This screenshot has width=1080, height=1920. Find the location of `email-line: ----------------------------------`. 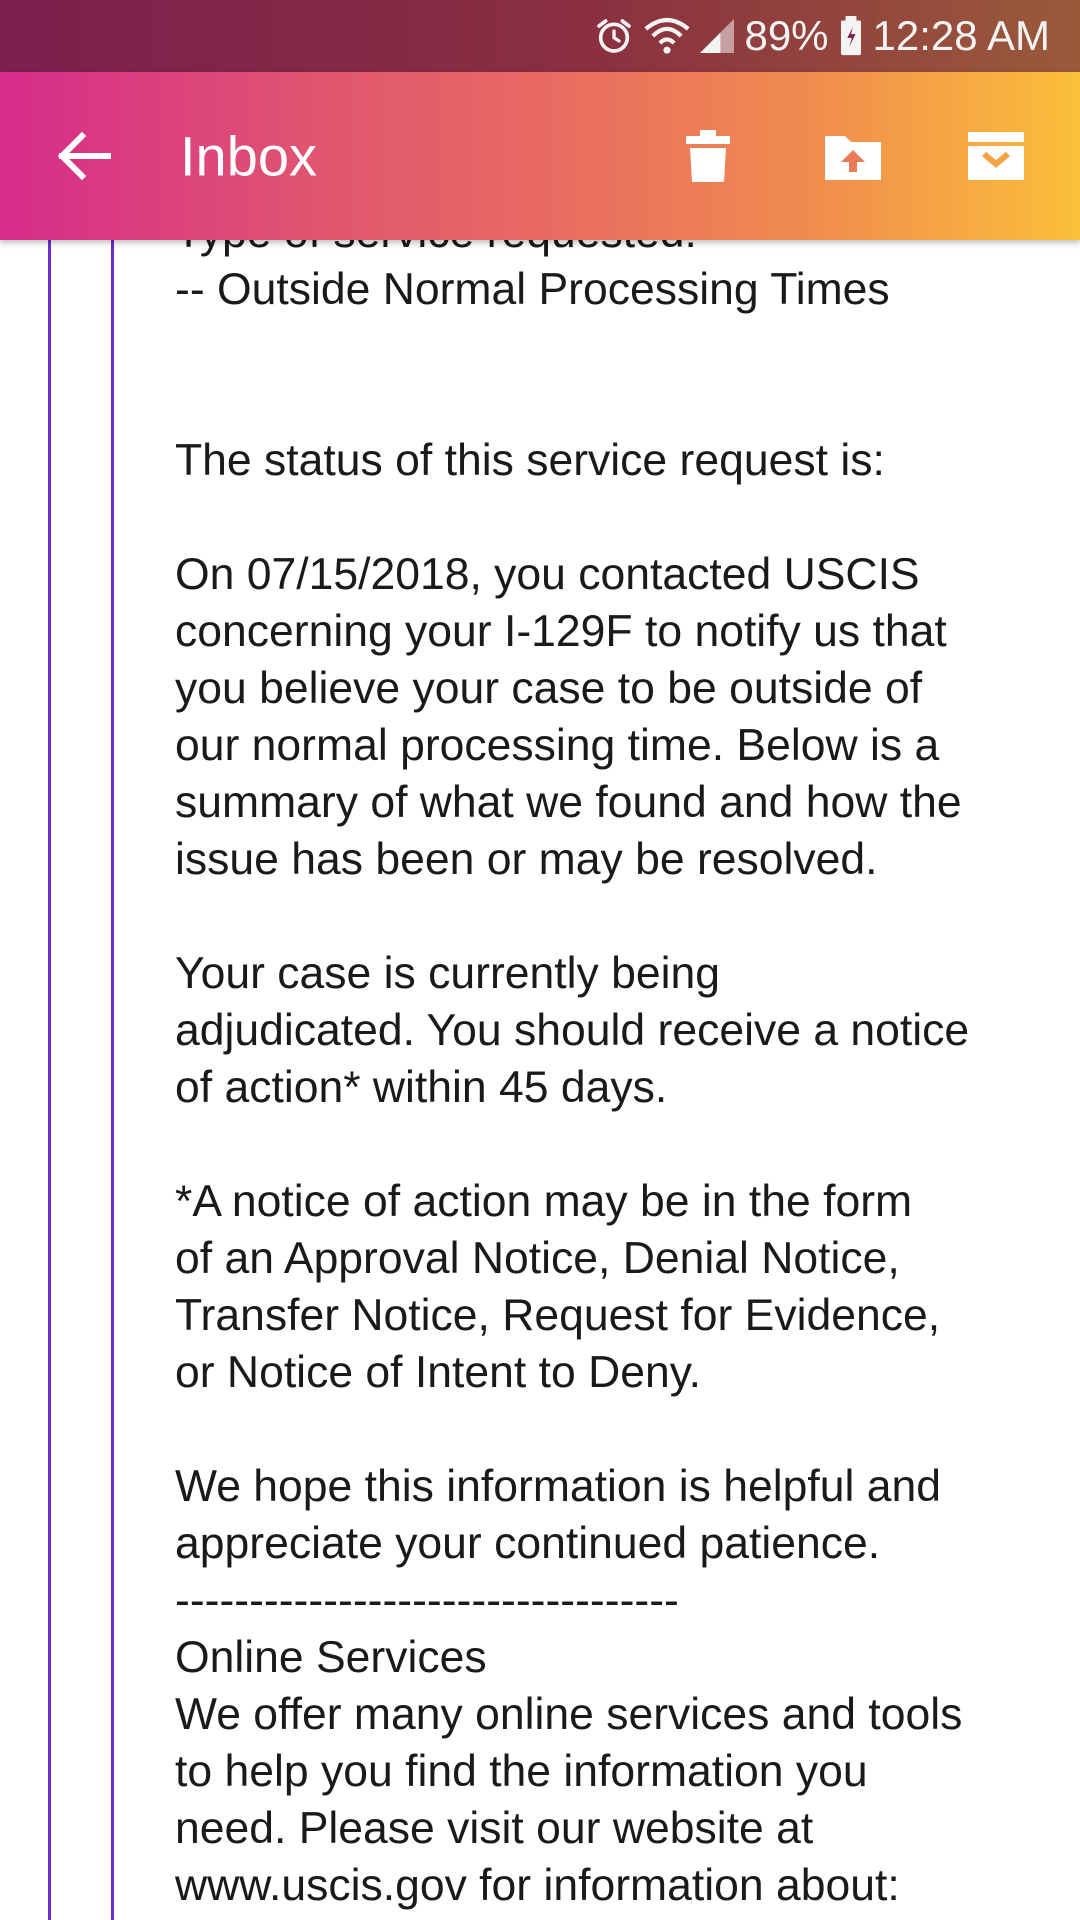

email-line: ---------------------------------- is located at coordinates (427, 1600).